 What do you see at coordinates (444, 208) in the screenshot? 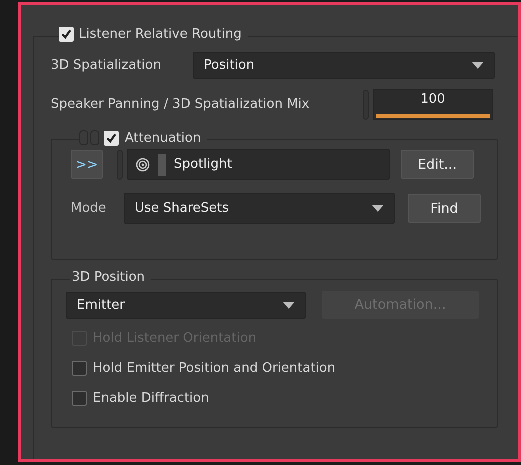
I see `find-button: Find` at bounding box center [444, 208].